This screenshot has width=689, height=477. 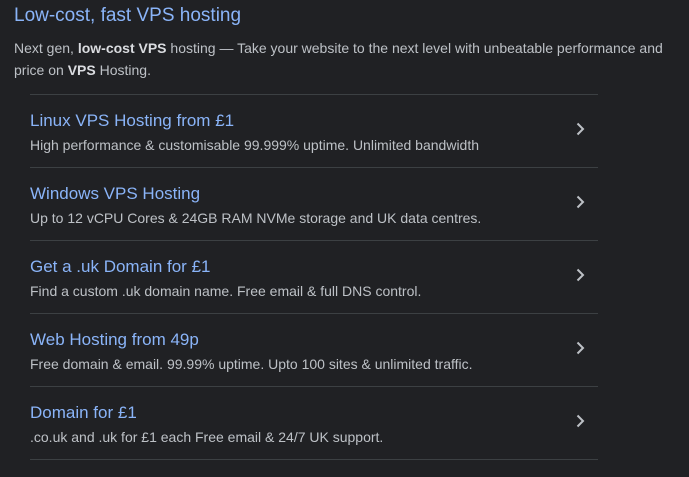 I want to click on ad-description-text-3: Hosting., so click(x=123, y=70).